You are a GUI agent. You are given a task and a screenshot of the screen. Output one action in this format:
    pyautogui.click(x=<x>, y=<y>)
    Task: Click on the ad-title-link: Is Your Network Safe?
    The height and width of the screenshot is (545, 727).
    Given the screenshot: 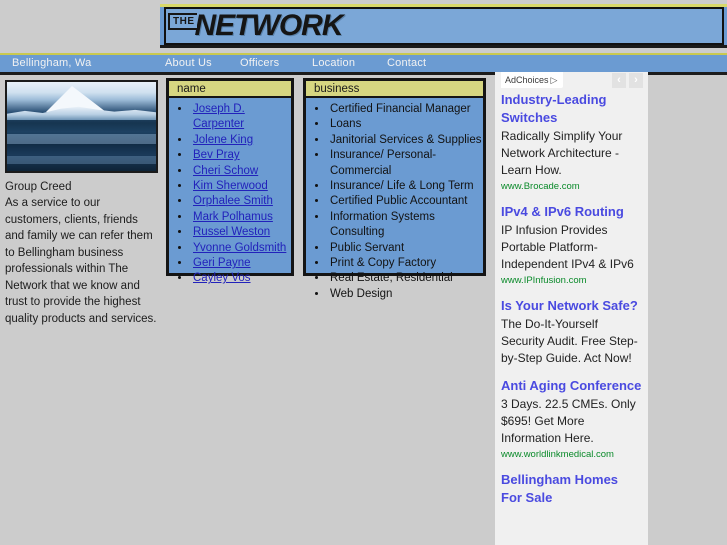 What is the action you would take?
    pyautogui.click(x=571, y=306)
    